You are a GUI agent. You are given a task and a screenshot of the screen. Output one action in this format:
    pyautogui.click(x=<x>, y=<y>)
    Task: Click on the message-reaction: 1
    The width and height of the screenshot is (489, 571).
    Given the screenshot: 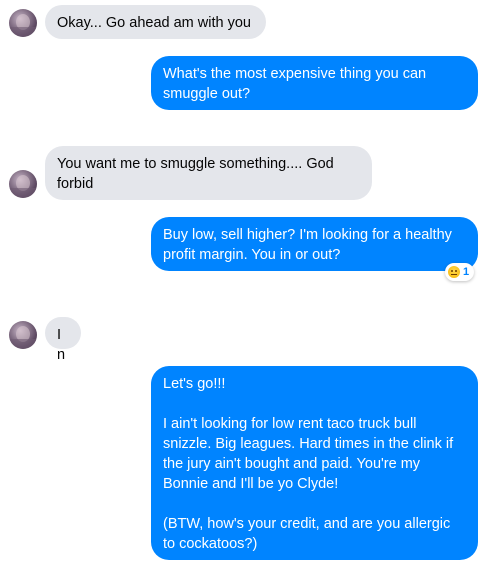 What is the action you would take?
    pyautogui.click(x=460, y=272)
    